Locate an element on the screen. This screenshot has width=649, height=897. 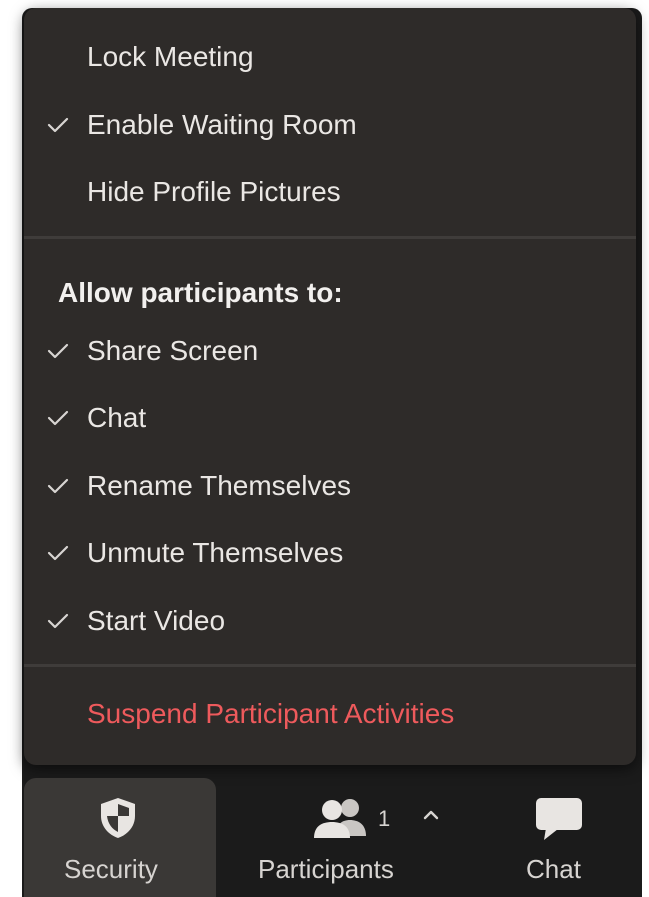
menu-item-label: Share Screen is located at coordinates (173, 350).